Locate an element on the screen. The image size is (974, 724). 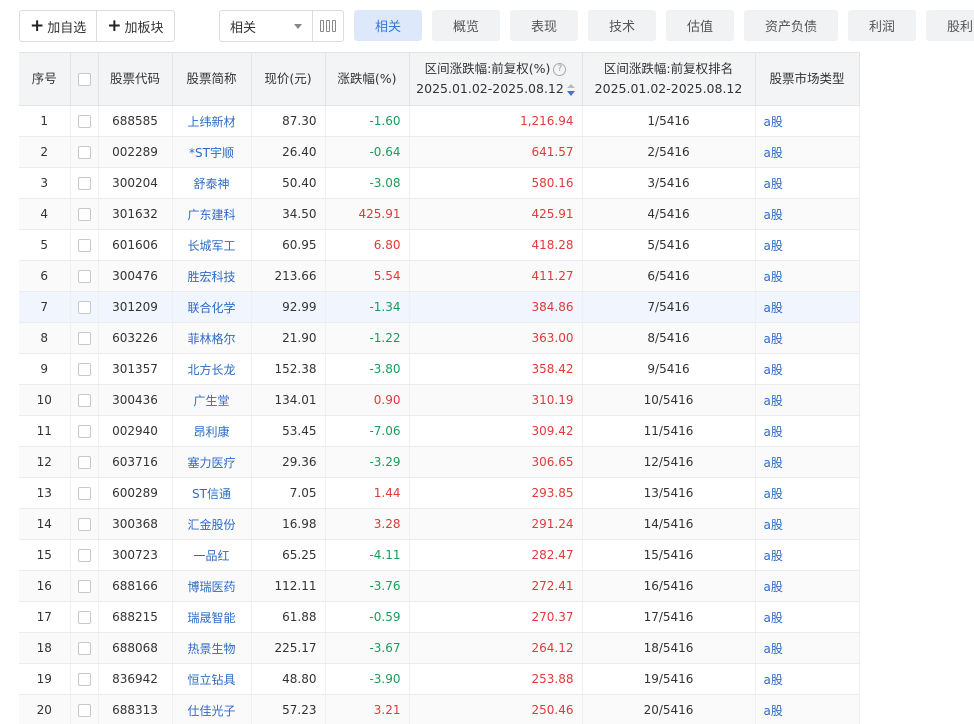
table-row: 6 300476 胜宏科技 213.66 5.54 411.27 6/5416 a股 is located at coordinates (439, 276).